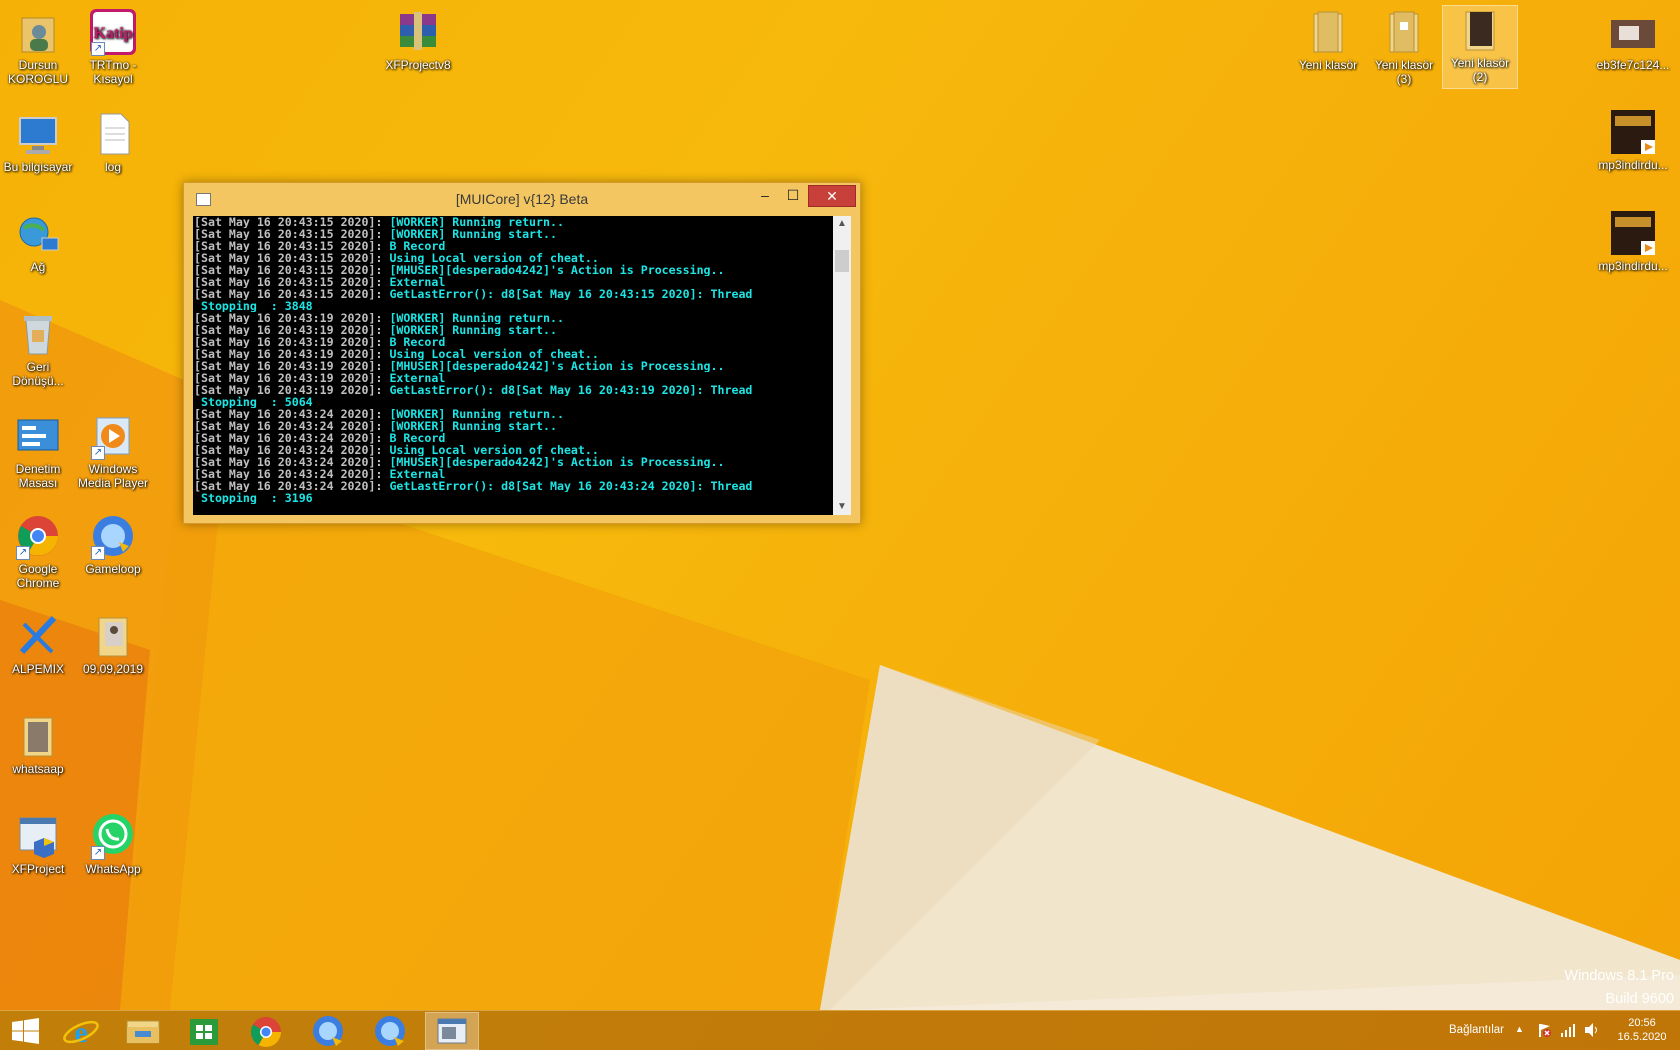  What do you see at coordinates (1480, 47) in the screenshot?
I see `desktop-icon-yeni-klasor-2: Yeni klasör (2)` at bounding box center [1480, 47].